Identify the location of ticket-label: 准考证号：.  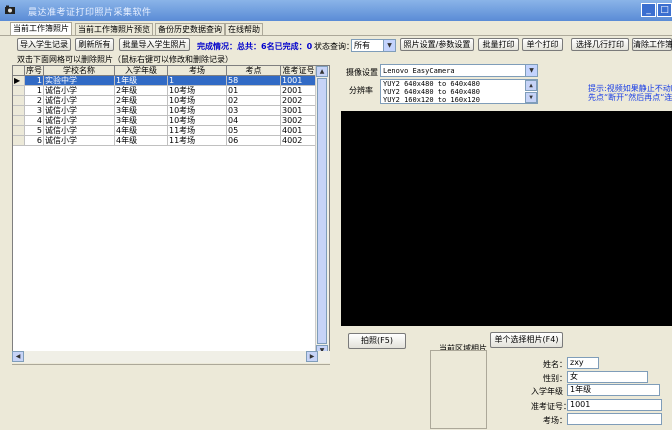
(551, 406).